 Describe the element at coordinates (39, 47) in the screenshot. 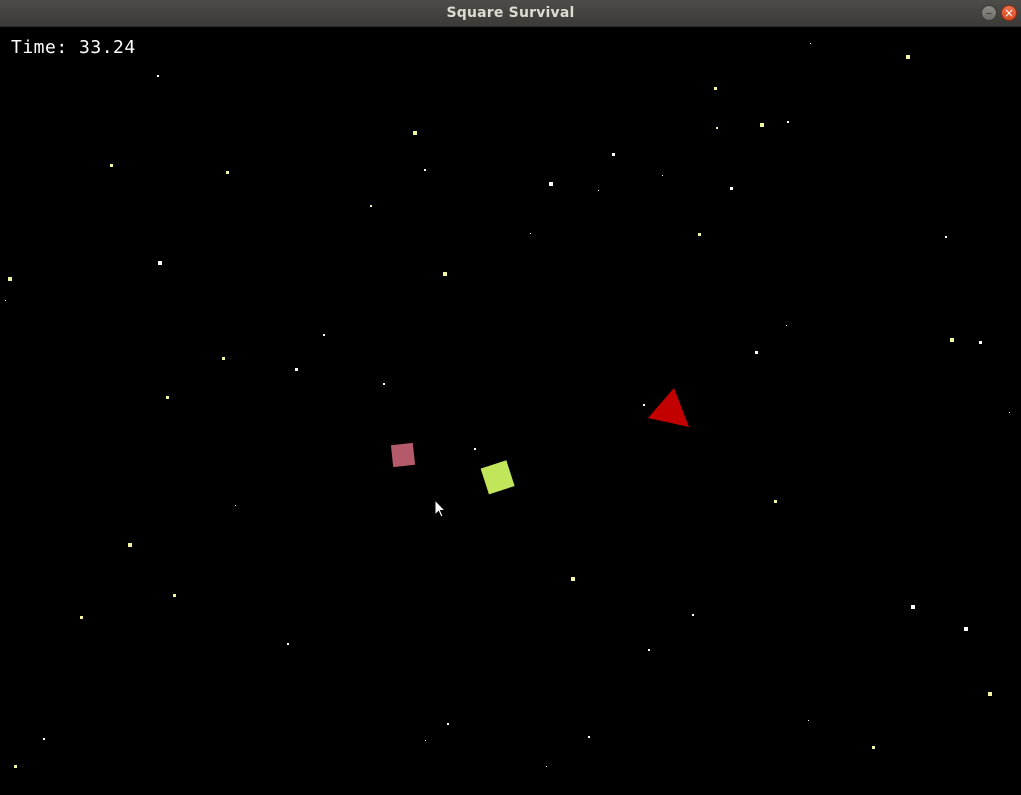

I see `time-label: Time:` at that location.